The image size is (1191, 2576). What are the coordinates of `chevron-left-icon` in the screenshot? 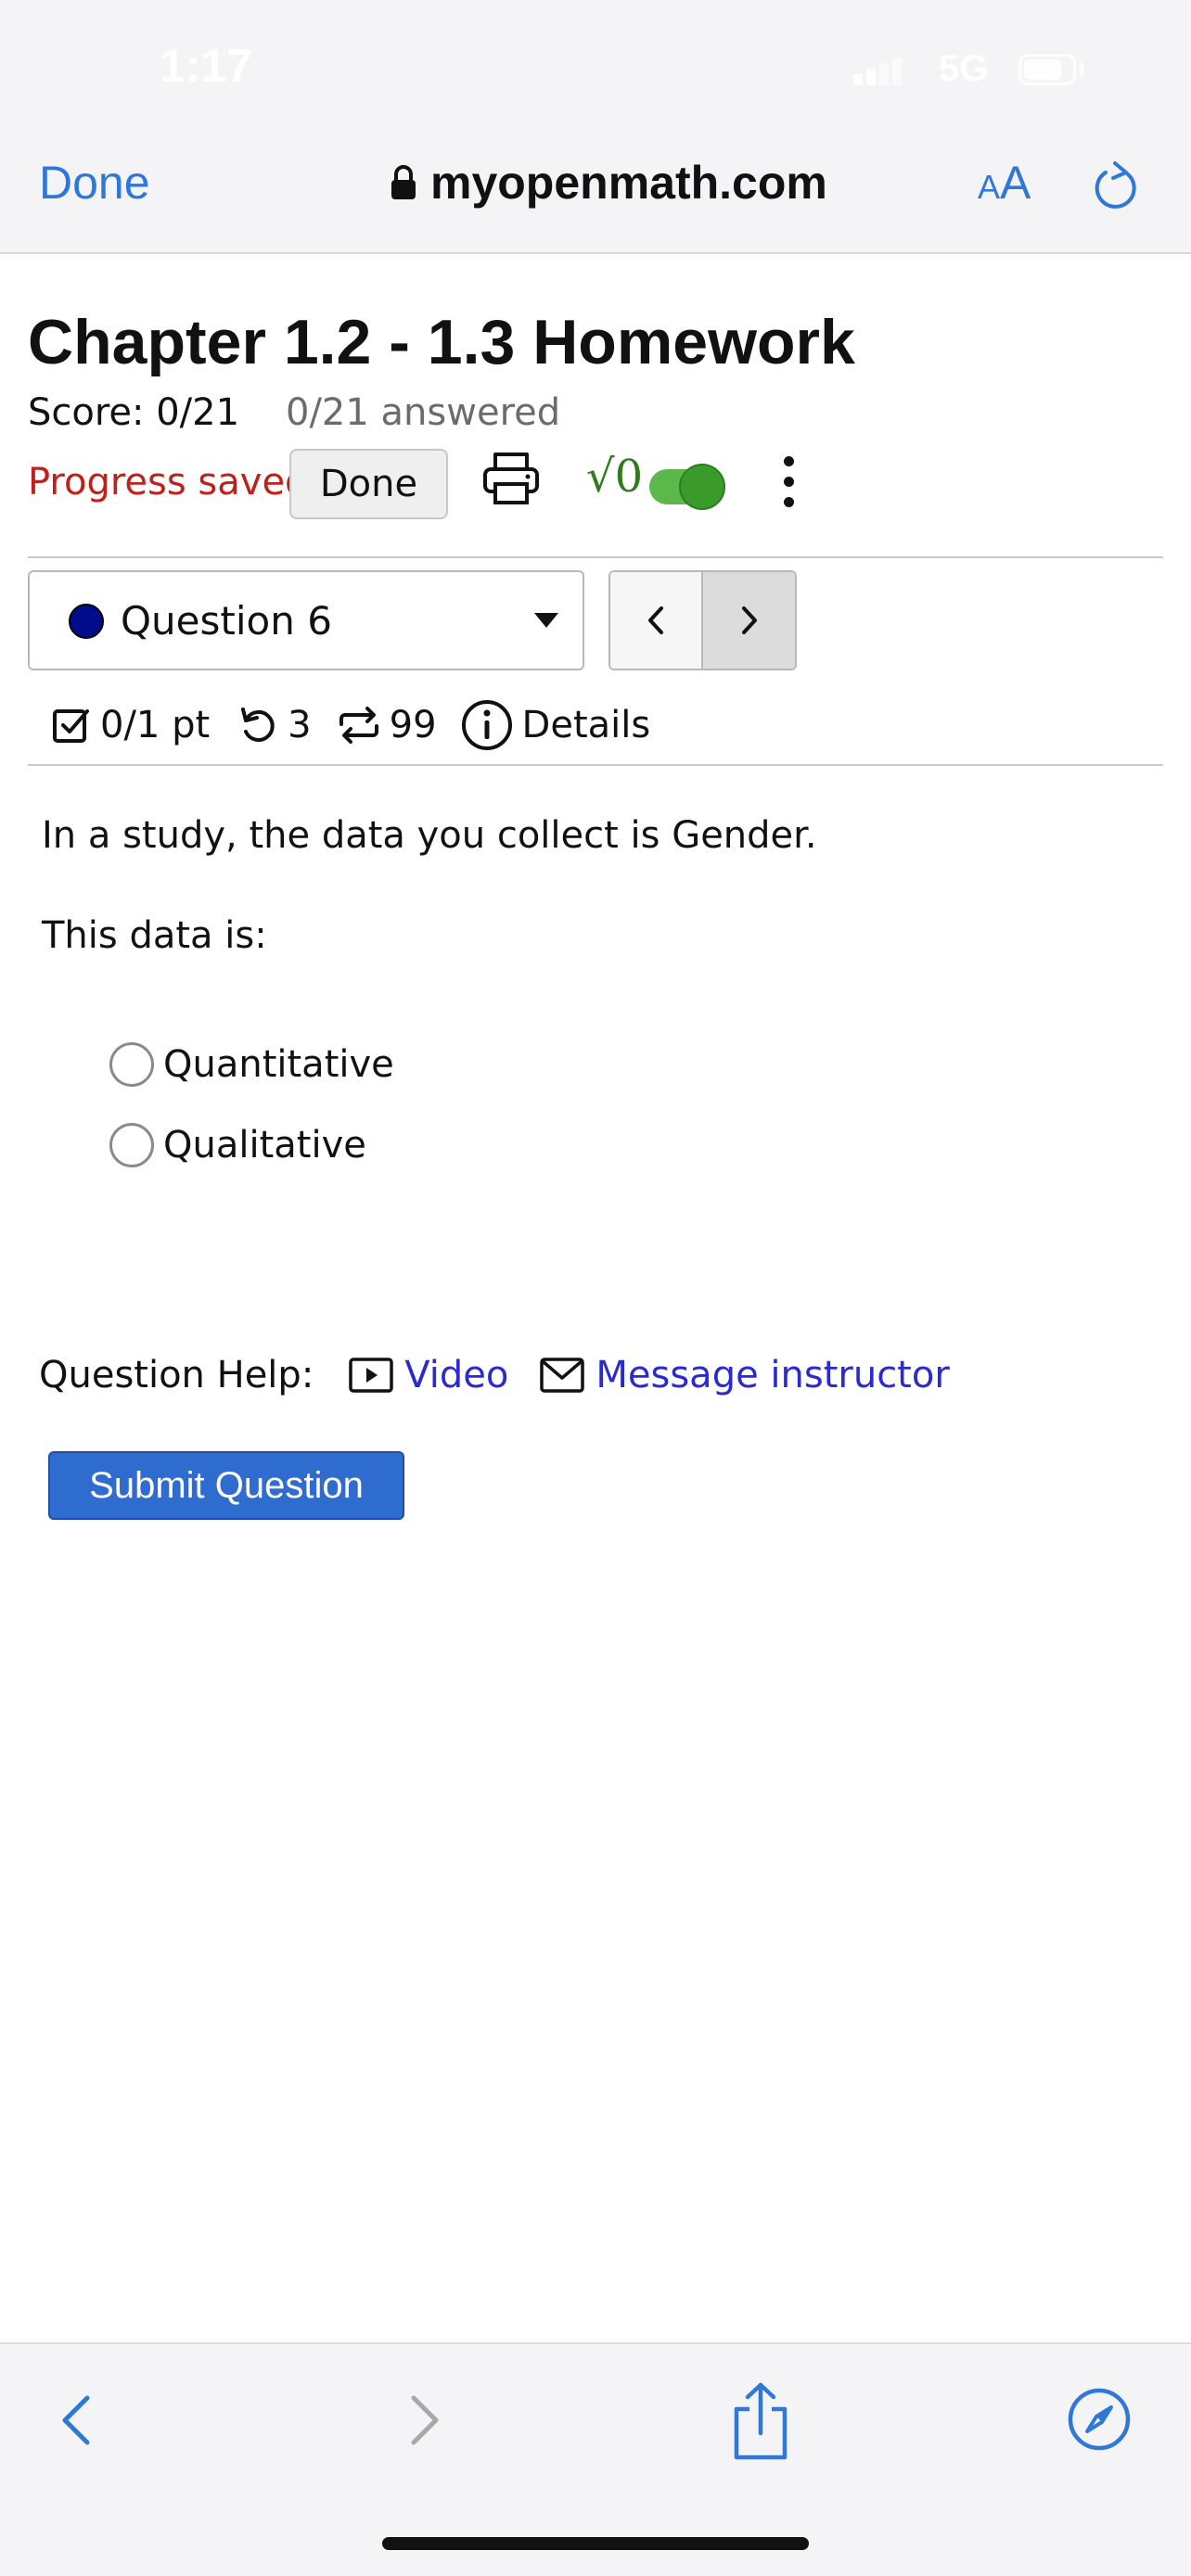 It's located at (655, 620).